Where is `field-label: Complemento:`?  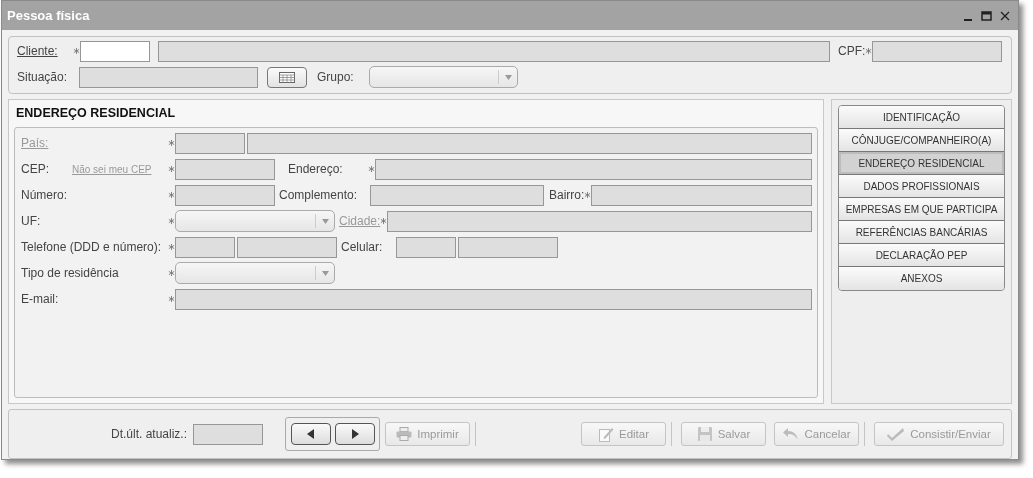
field-label: Complemento: is located at coordinates (319, 195).